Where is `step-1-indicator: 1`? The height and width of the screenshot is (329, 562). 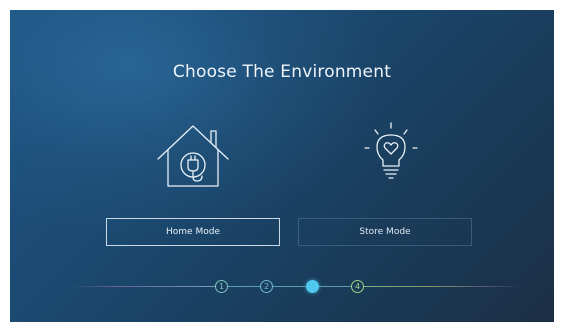 step-1-indicator: 1 is located at coordinates (221, 286).